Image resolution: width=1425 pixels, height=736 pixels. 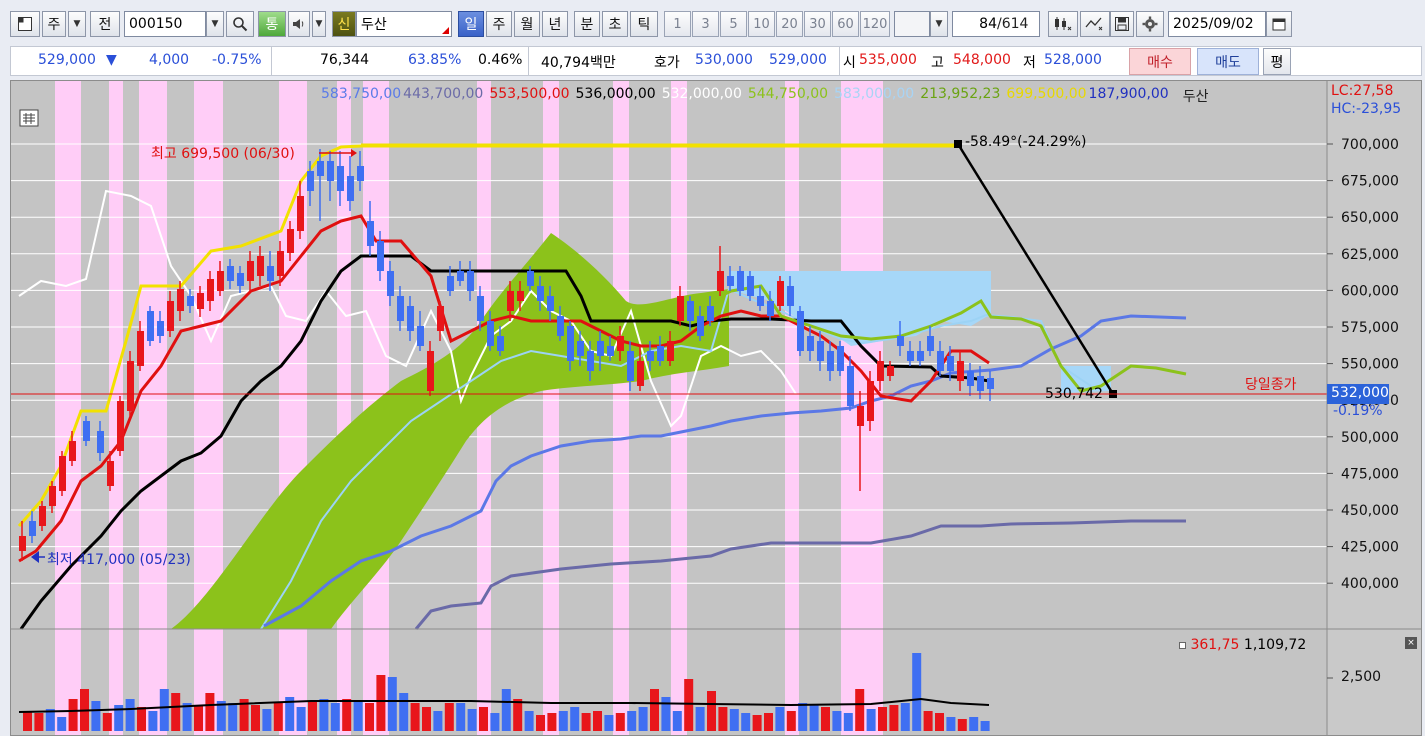 I want to click on price-change: 4,000, so click(x=169, y=60).